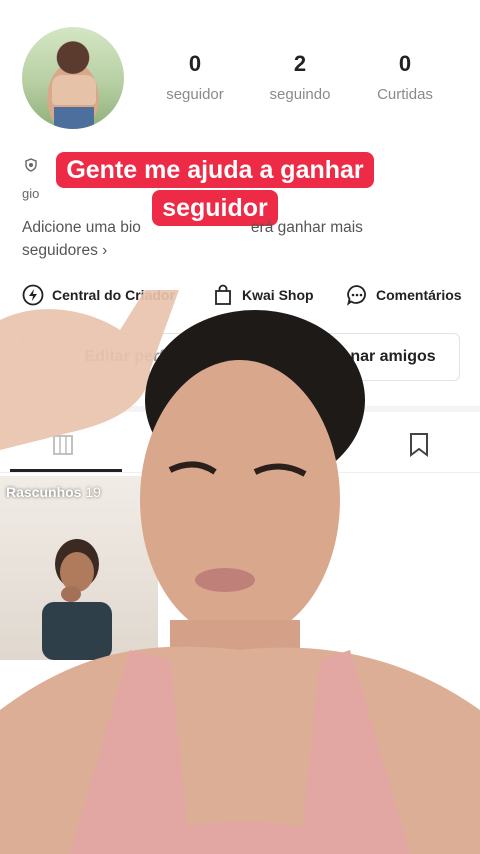  What do you see at coordinates (300, 94) in the screenshot?
I see `following-label: seguindo` at bounding box center [300, 94].